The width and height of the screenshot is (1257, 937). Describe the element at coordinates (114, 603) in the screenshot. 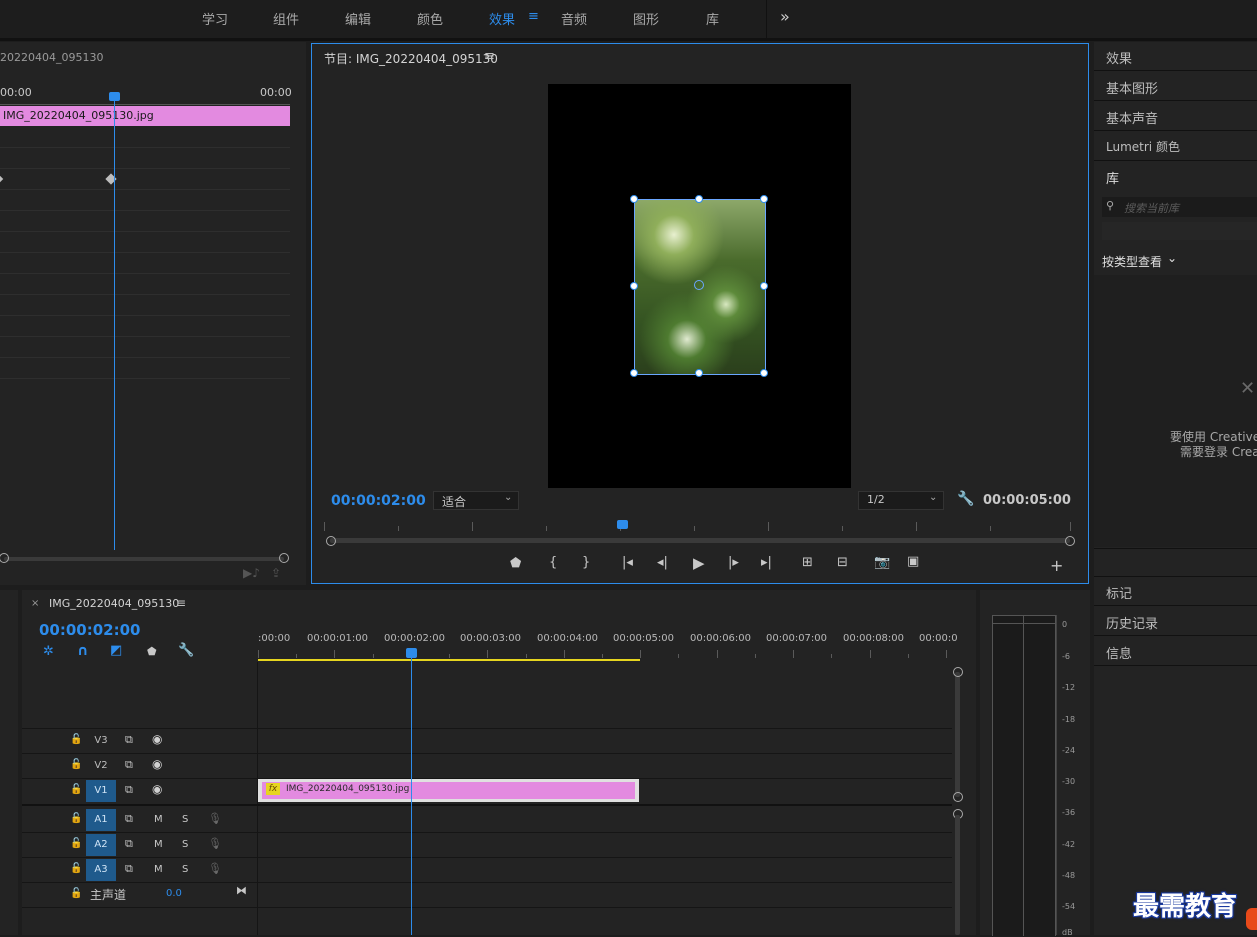

I see `sequence-tab: IMG_20220404_095130` at that location.